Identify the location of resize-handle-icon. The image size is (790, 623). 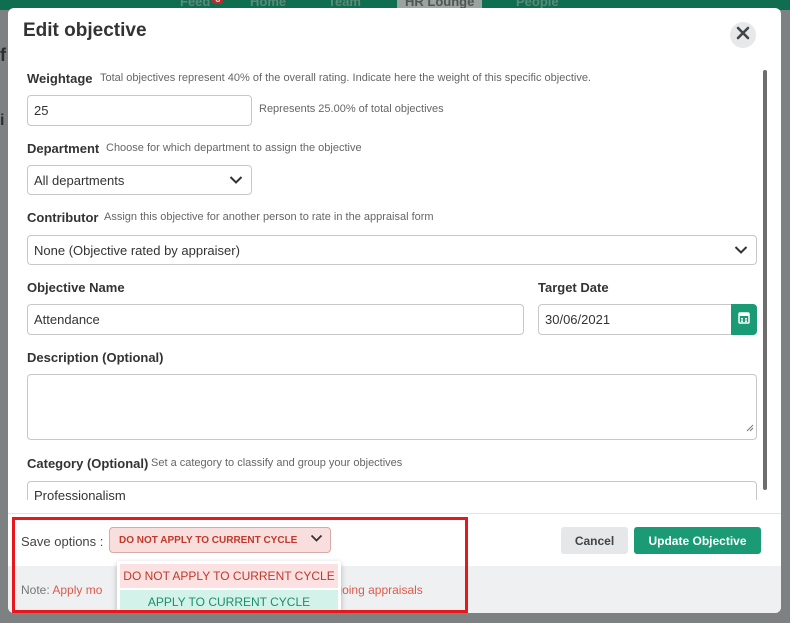
(750, 428).